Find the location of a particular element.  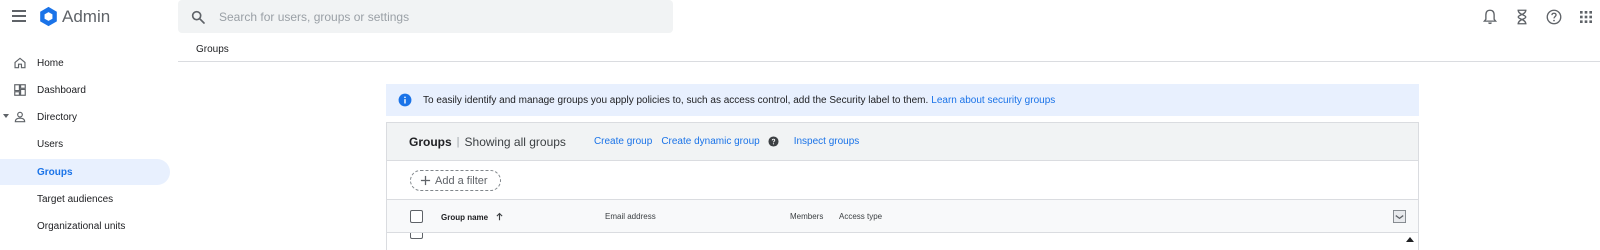

sidebar-item-organizational-units: Organizational units is located at coordinates (85, 226).